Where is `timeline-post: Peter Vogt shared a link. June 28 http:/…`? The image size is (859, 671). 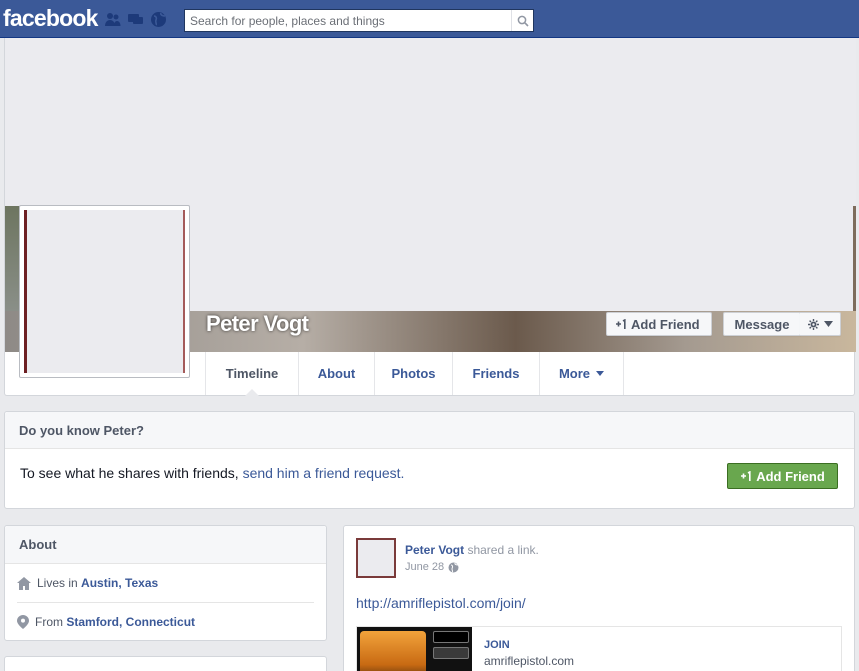
timeline-post: Peter Vogt shared a link. June 28 http:/… is located at coordinates (599, 598).